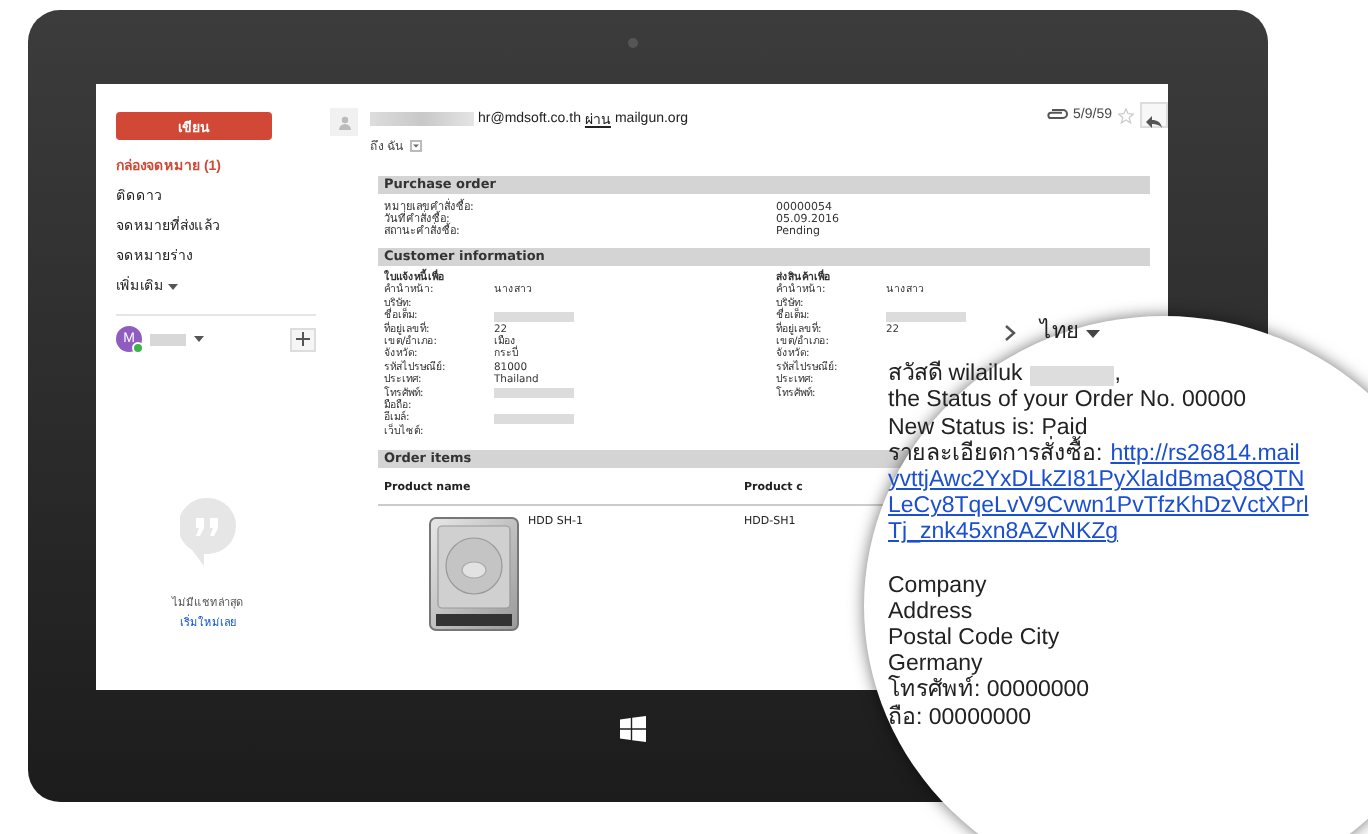 This screenshot has height=834, width=1368. What do you see at coordinates (935, 664) in the screenshot?
I see `address-line: Germany` at bounding box center [935, 664].